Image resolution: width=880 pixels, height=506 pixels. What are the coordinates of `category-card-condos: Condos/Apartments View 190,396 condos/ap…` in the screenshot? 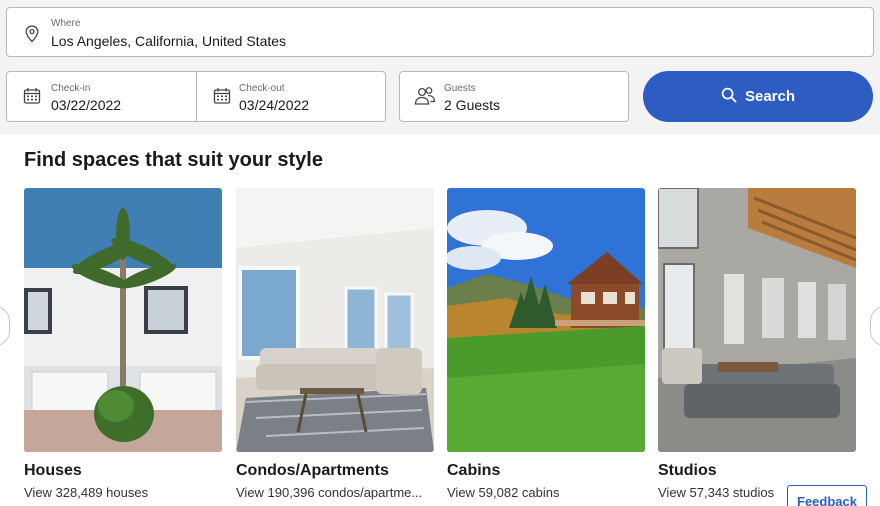 It's located at (335, 344).